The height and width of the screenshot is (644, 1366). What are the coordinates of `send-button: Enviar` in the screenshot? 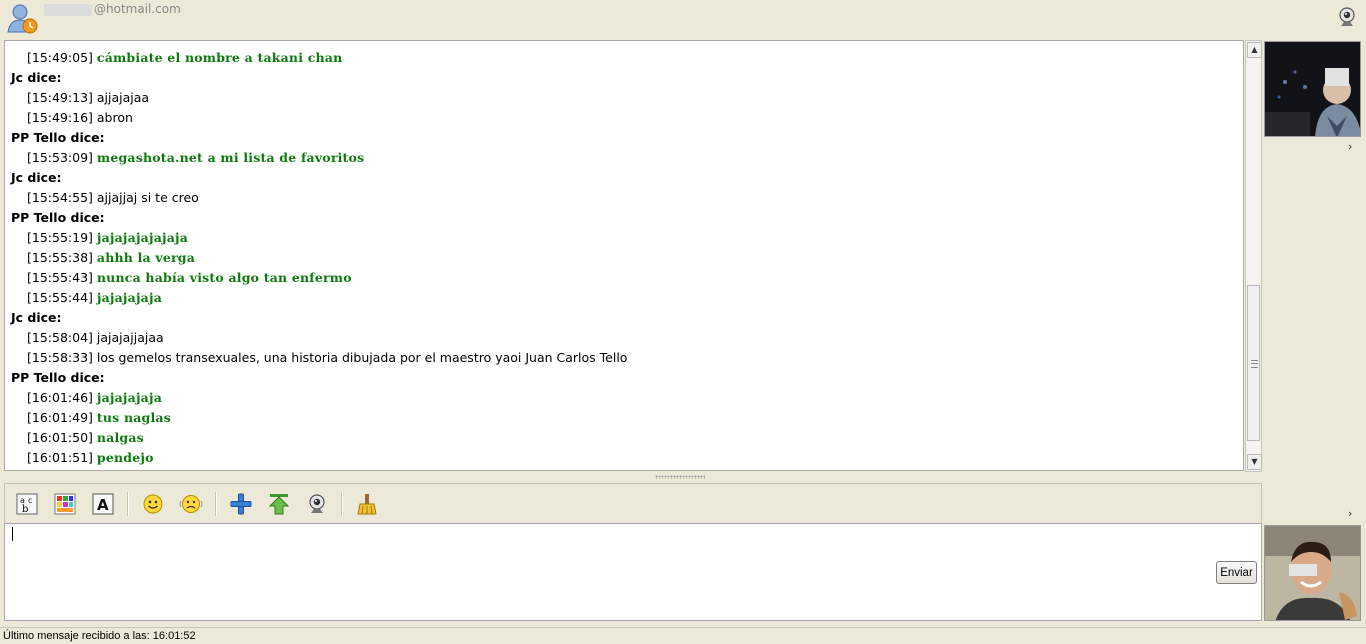 It's located at (1236, 572).